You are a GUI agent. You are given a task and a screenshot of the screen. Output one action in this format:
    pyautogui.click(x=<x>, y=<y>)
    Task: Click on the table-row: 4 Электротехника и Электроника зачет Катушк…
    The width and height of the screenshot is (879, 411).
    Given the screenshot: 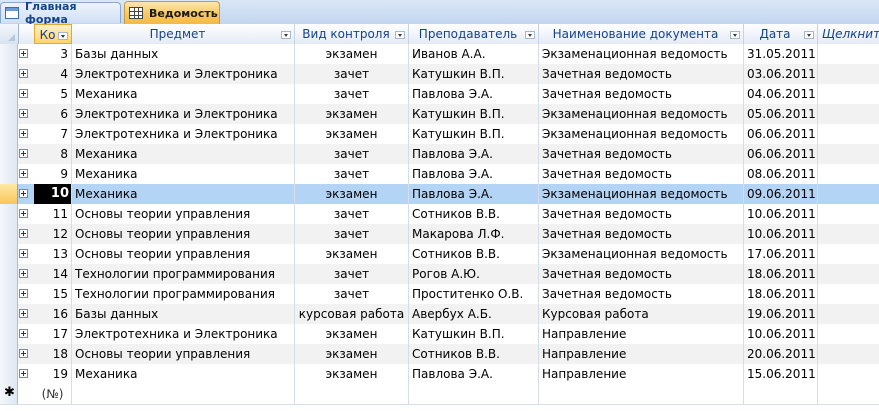 What is the action you would take?
    pyautogui.click(x=439, y=74)
    